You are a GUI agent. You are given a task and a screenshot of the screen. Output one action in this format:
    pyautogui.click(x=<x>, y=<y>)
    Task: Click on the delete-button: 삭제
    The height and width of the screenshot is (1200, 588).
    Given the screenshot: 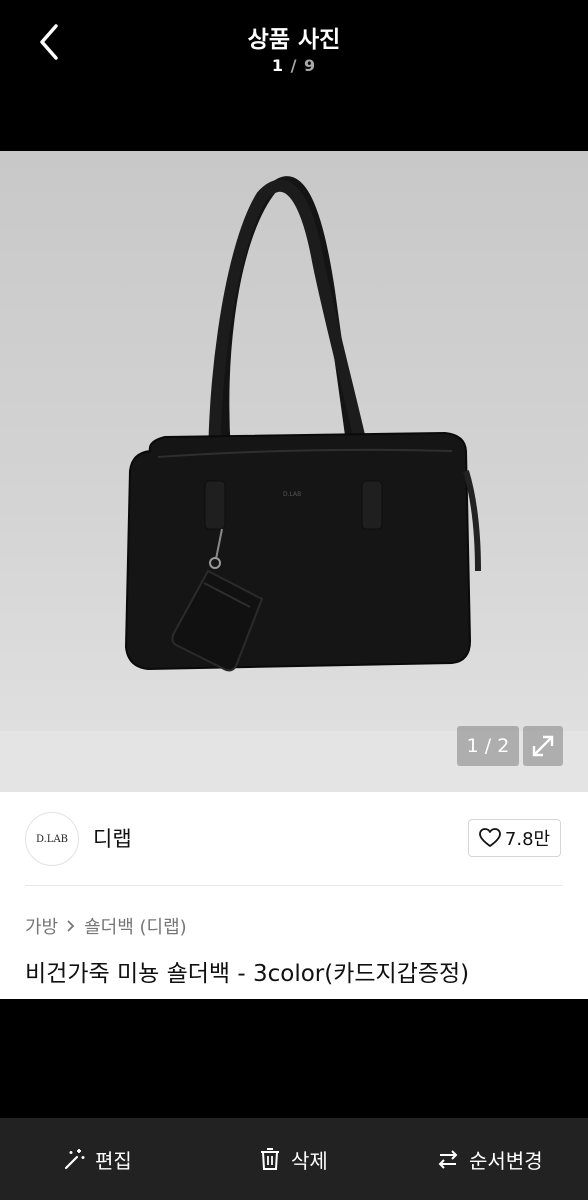 What is the action you would take?
    pyautogui.click(x=293, y=1159)
    